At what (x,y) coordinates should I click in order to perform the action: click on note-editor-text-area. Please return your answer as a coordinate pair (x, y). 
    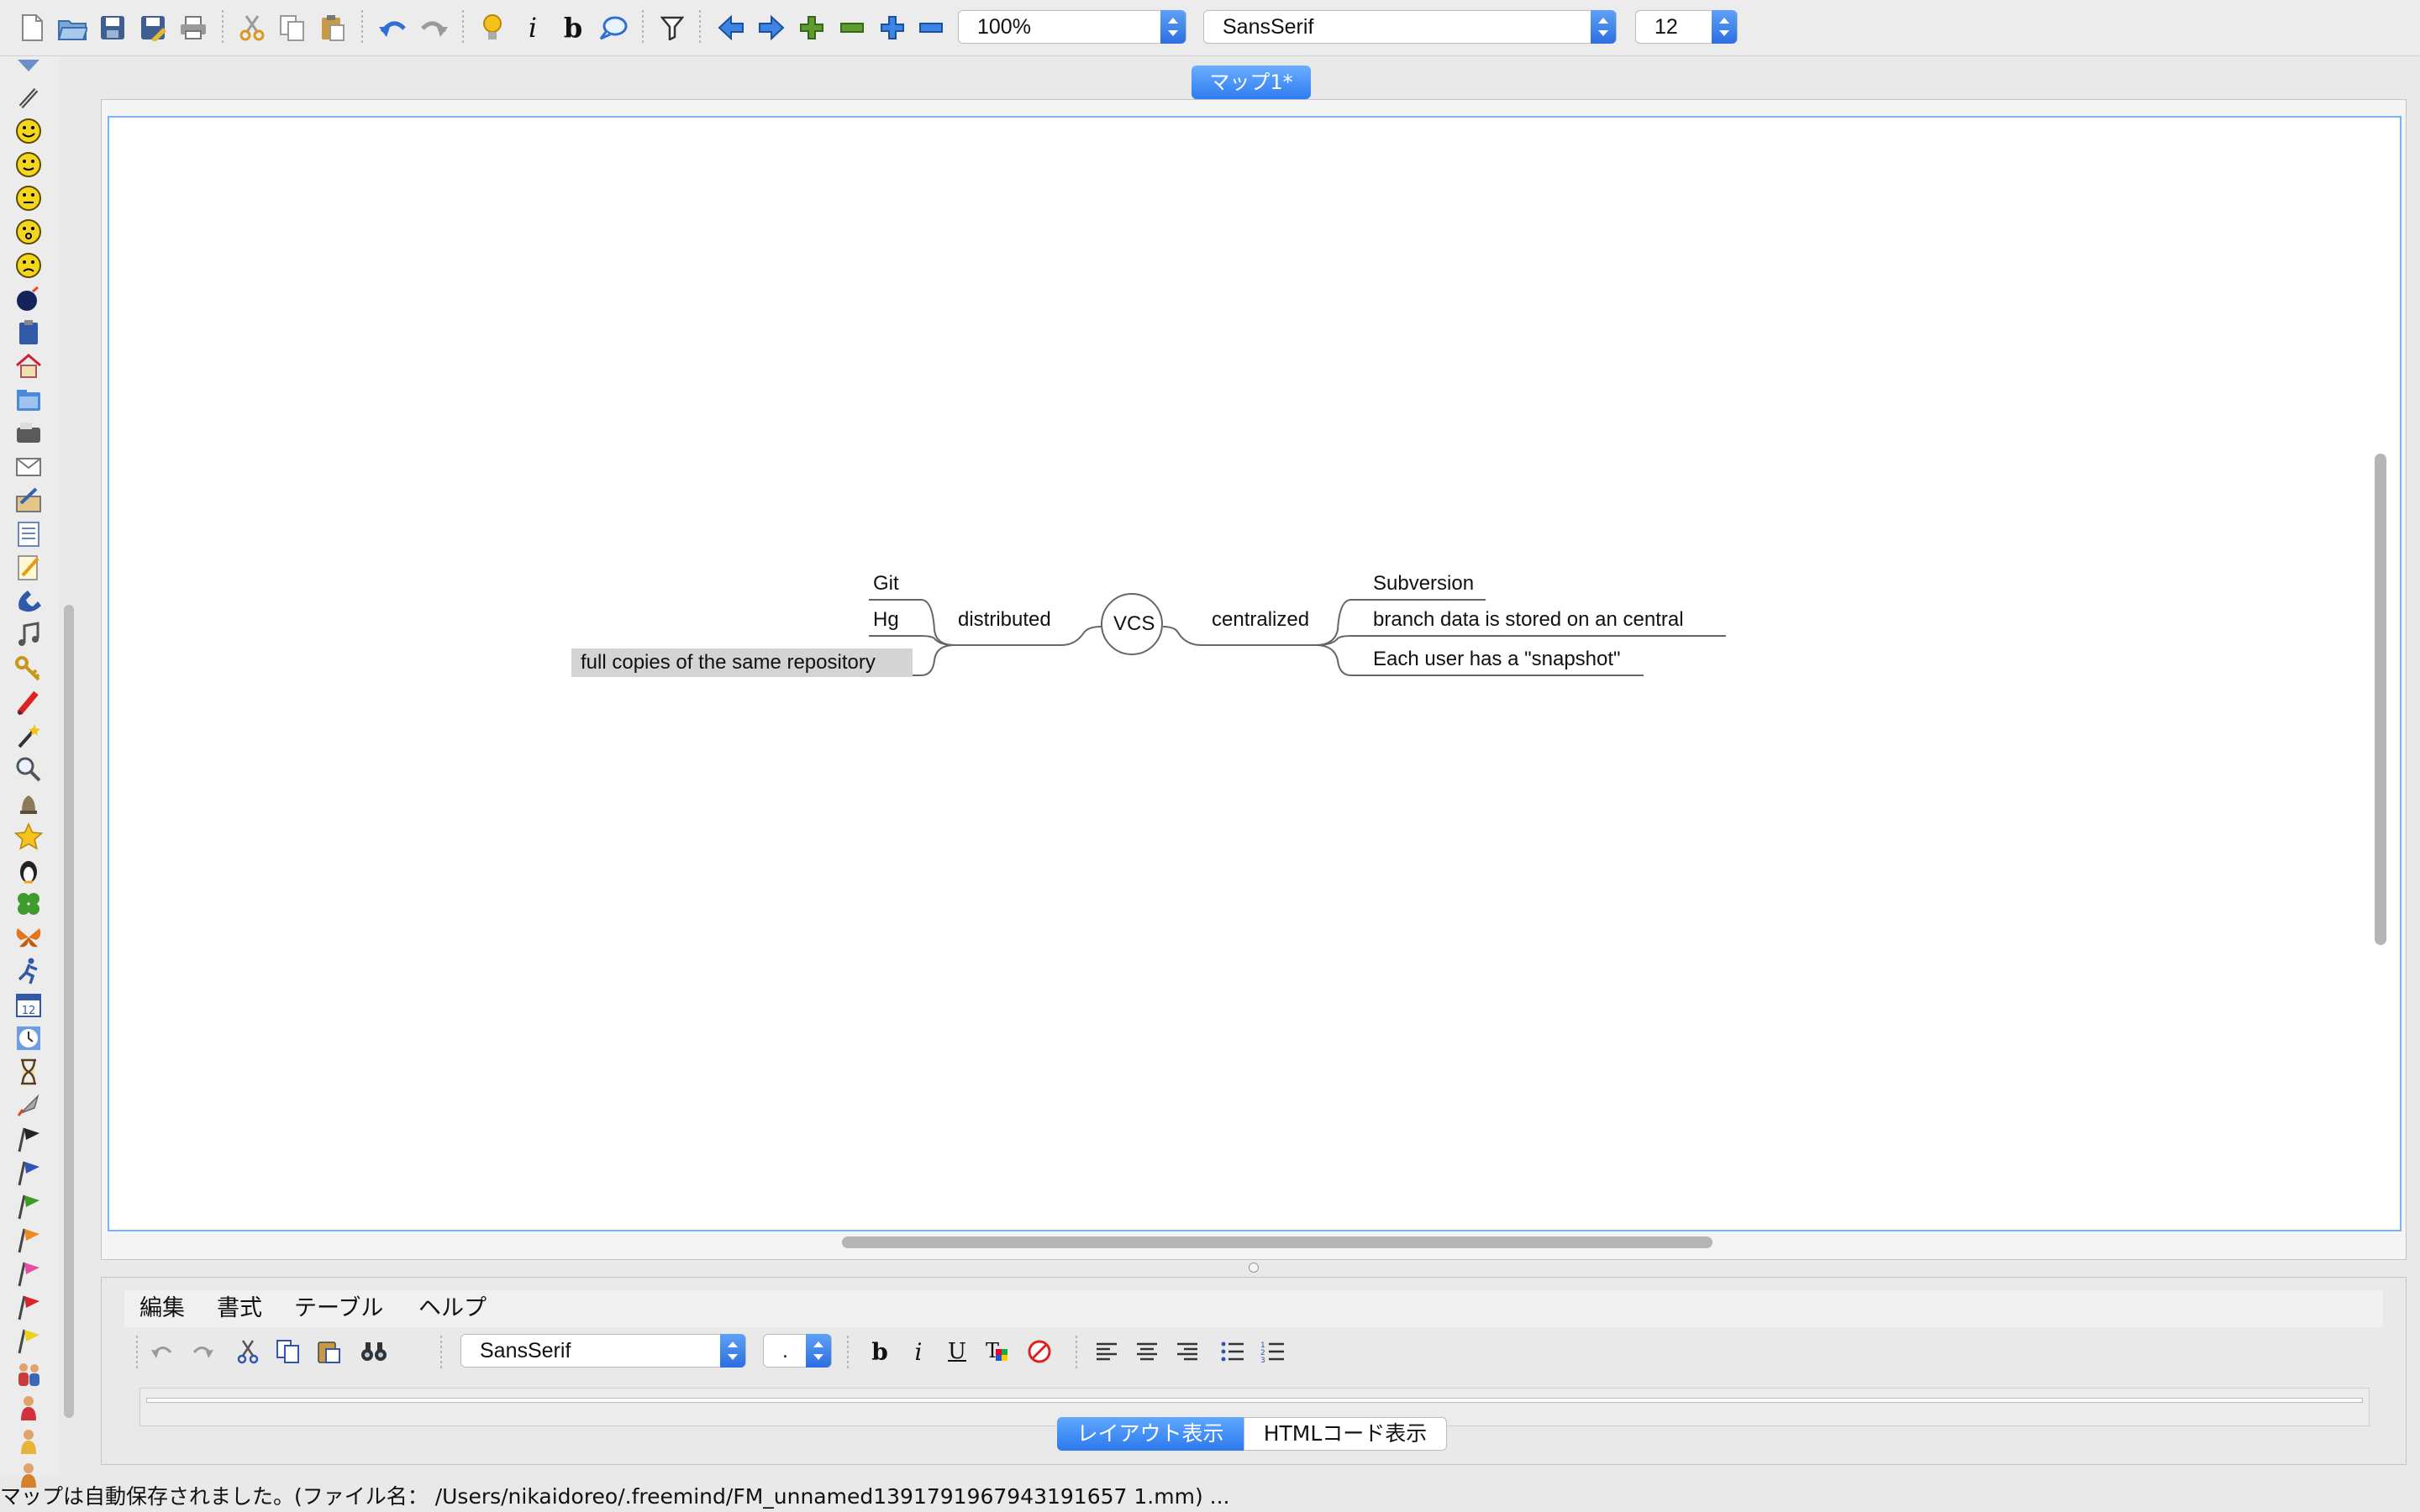
    Looking at the image, I should click on (1255, 1400).